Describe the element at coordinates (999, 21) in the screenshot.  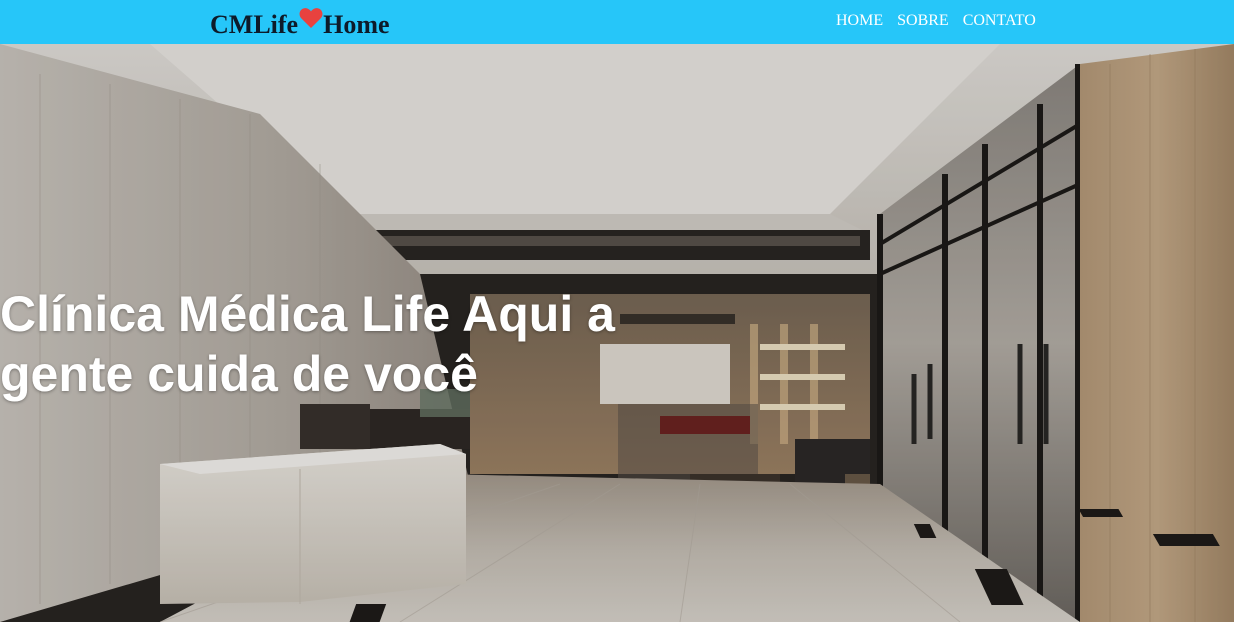
I see `nav-contato-link: CONTATO` at that location.